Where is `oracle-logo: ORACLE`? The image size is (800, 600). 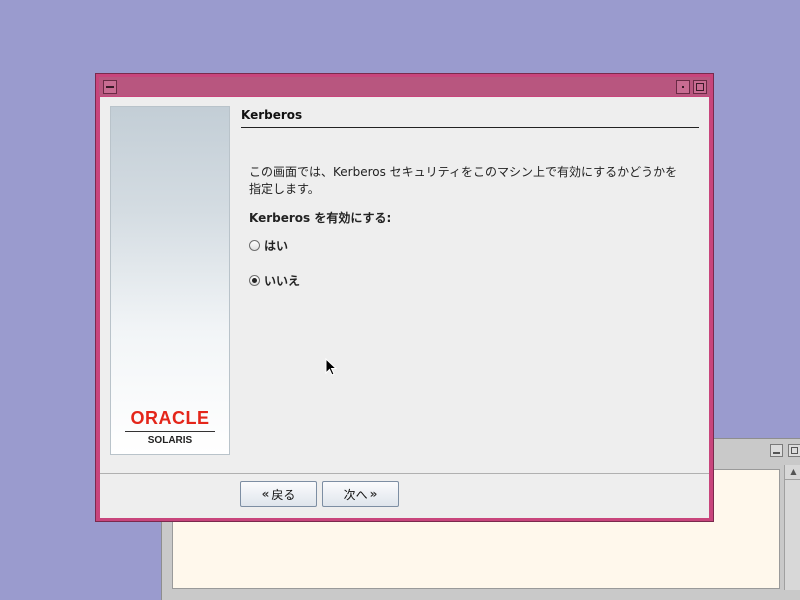 oracle-logo: ORACLE is located at coordinates (170, 418).